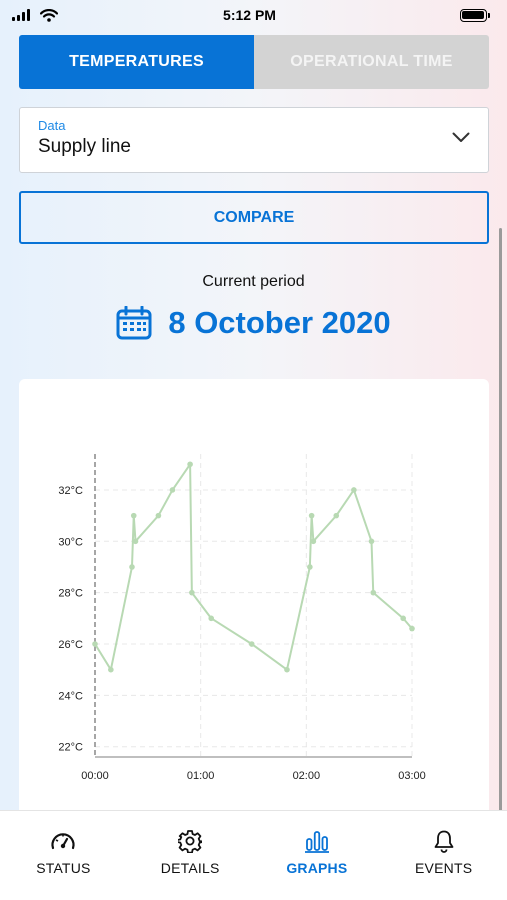  I want to click on bar-chart-icon, so click(316, 842).